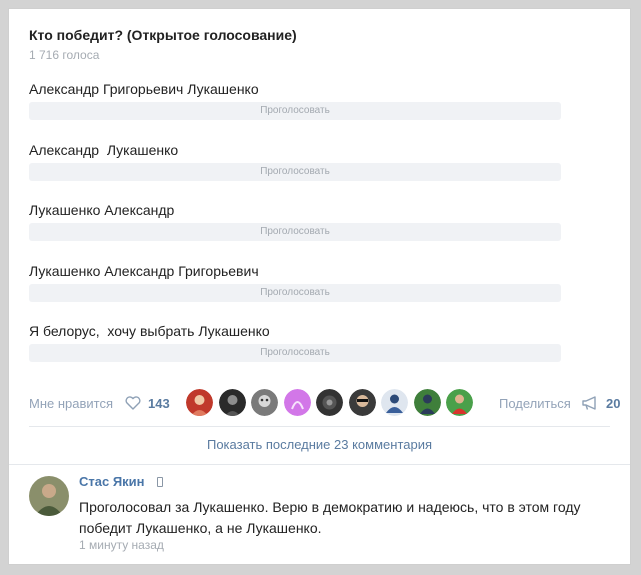 This screenshot has width=641, height=575. I want to click on poll-option: Александр Лукашенко Проголосовать, so click(295, 168).